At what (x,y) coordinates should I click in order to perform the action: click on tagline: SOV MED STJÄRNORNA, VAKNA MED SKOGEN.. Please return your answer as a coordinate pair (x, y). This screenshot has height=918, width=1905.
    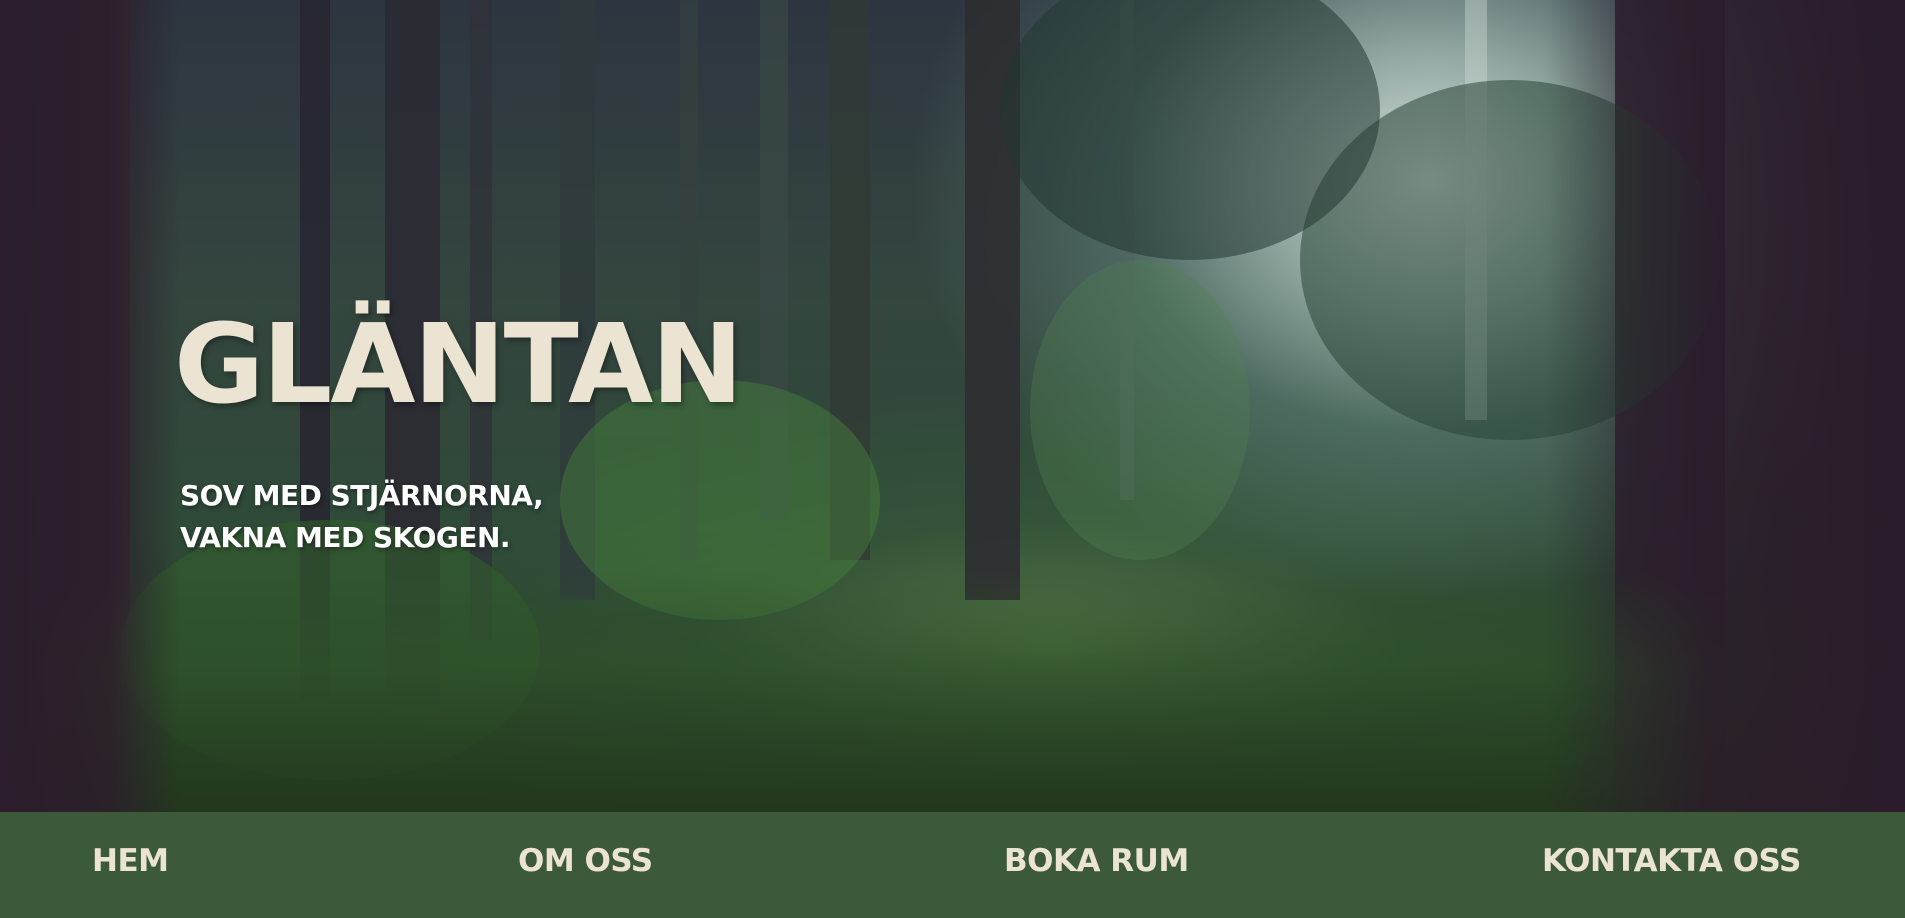
    Looking at the image, I should click on (362, 517).